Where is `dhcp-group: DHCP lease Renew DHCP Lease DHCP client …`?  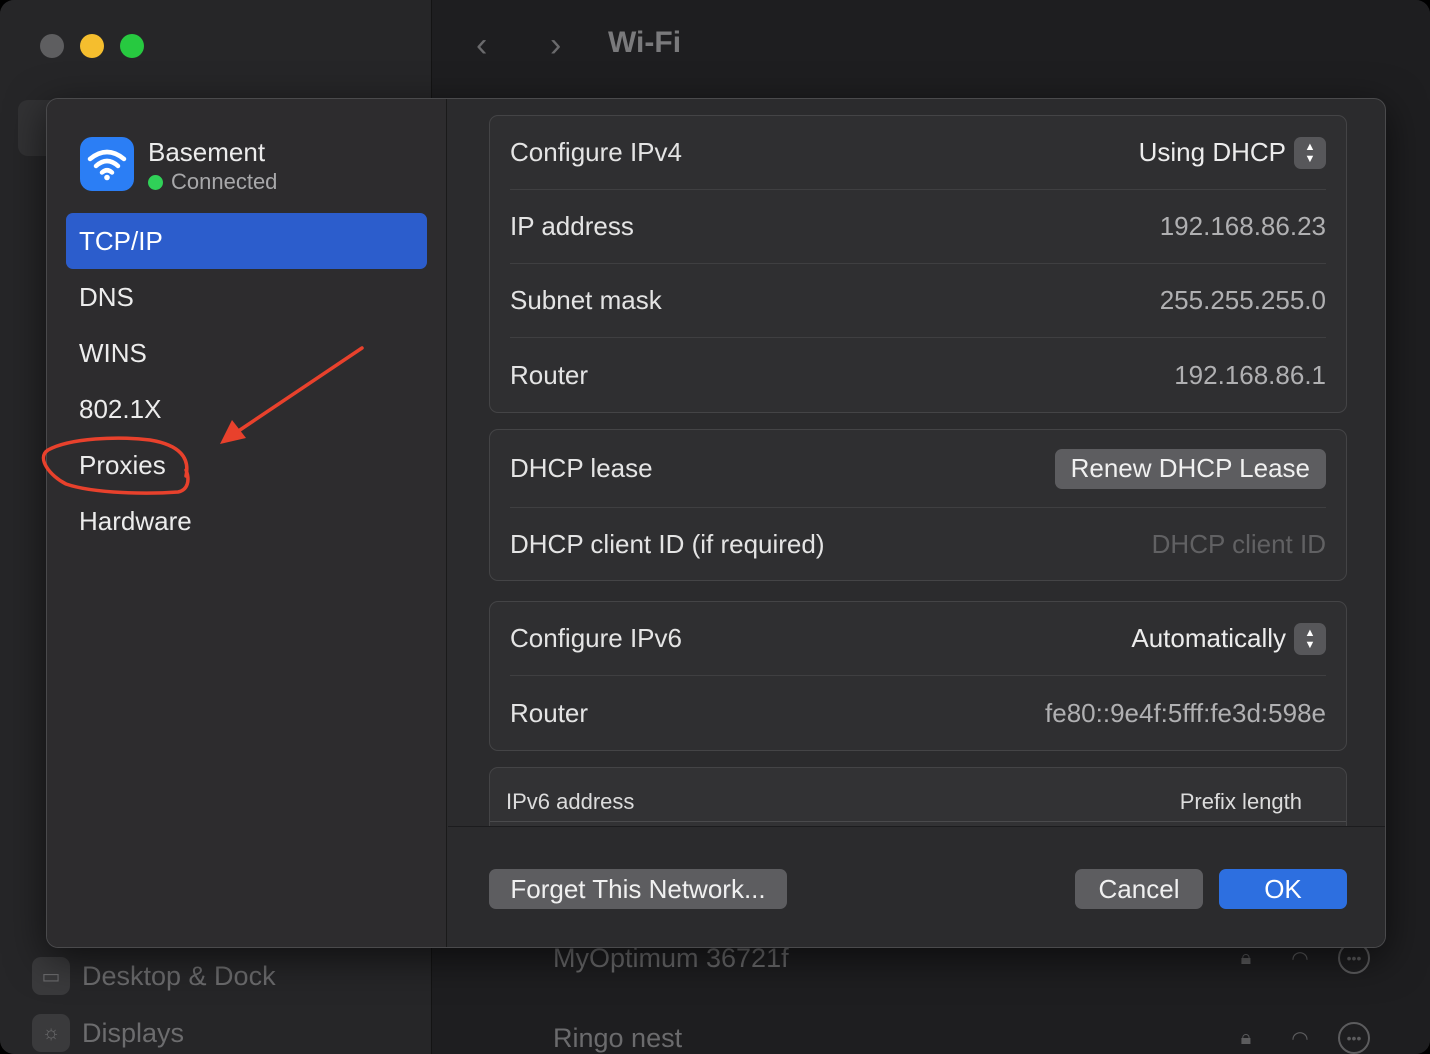 dhcp-group: DHCP lease Renew DHCP Lease DHCP client … is located at coordinates (918, 505).